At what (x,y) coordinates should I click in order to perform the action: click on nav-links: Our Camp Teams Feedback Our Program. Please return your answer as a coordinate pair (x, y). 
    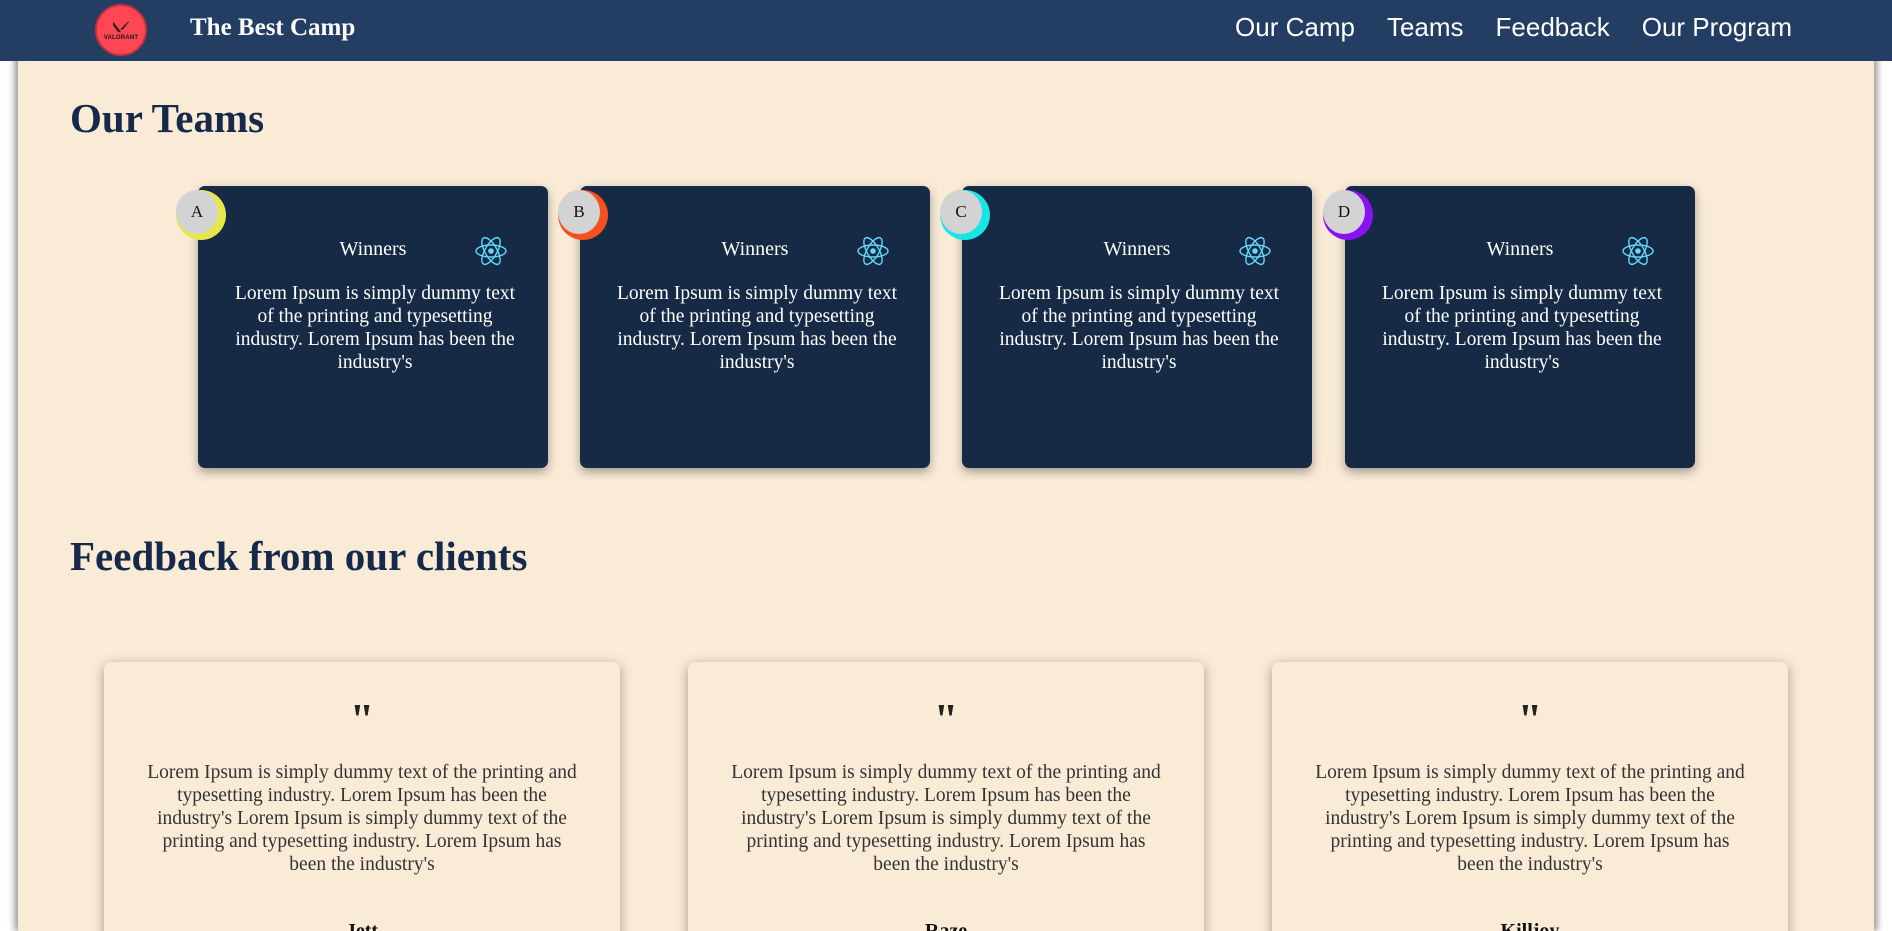
    Looking at the image, I should click on (1513, 27).